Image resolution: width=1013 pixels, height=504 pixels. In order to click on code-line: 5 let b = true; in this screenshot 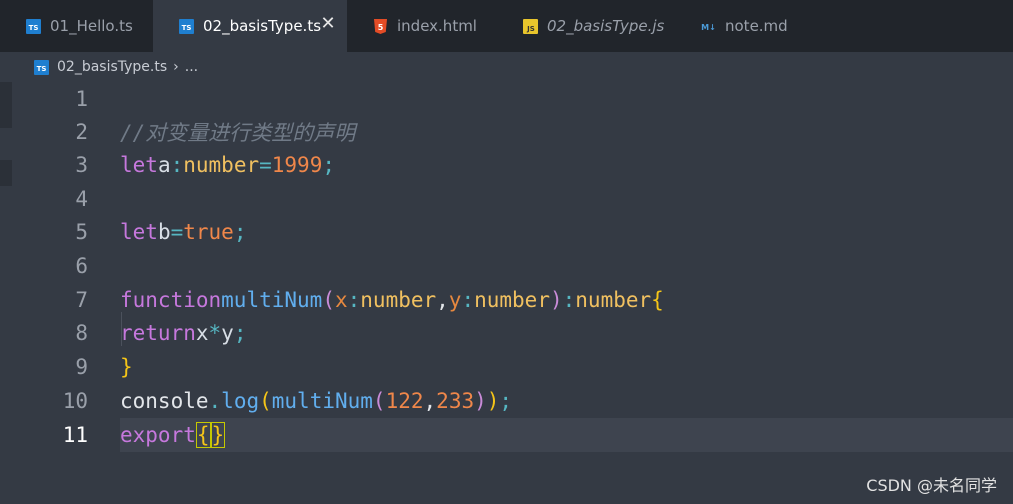, I will do `click(506, 232)`.